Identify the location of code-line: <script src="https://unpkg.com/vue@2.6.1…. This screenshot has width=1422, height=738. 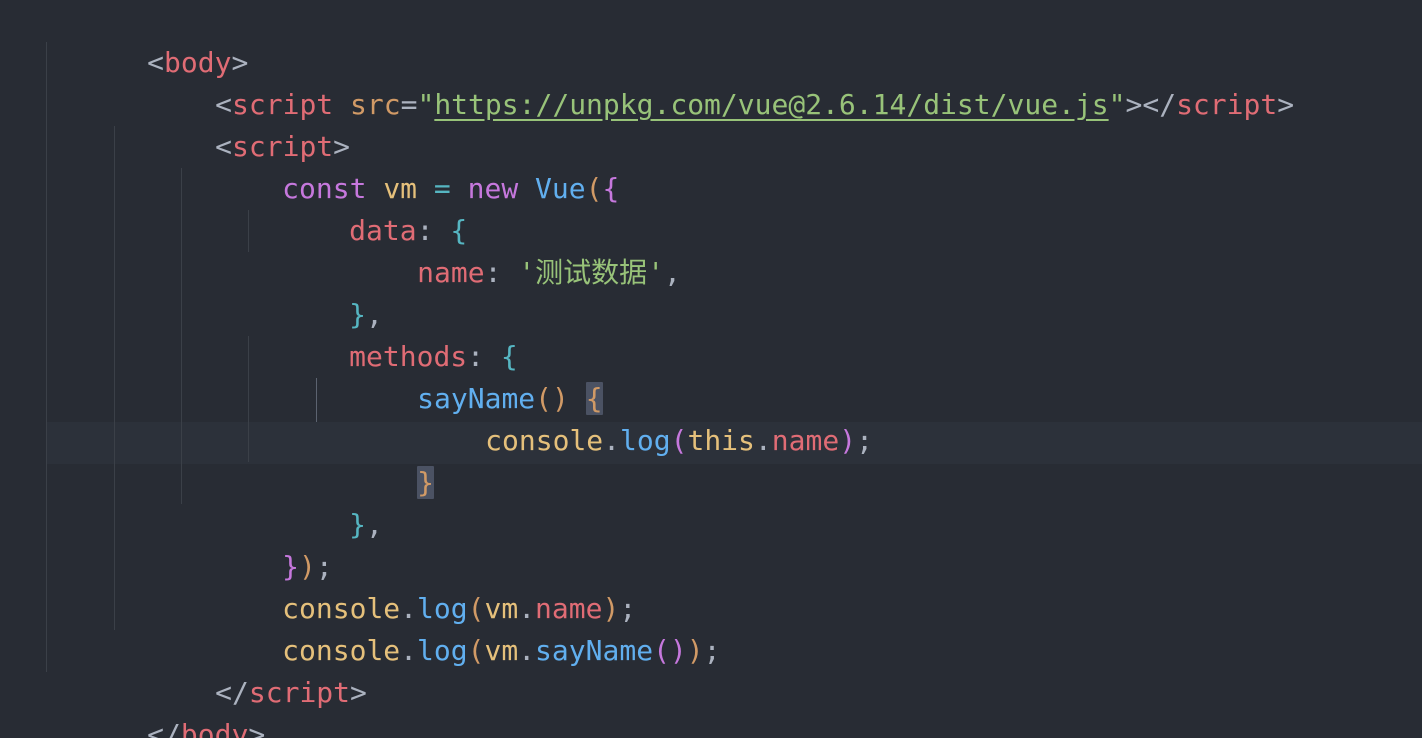
(711, 81).